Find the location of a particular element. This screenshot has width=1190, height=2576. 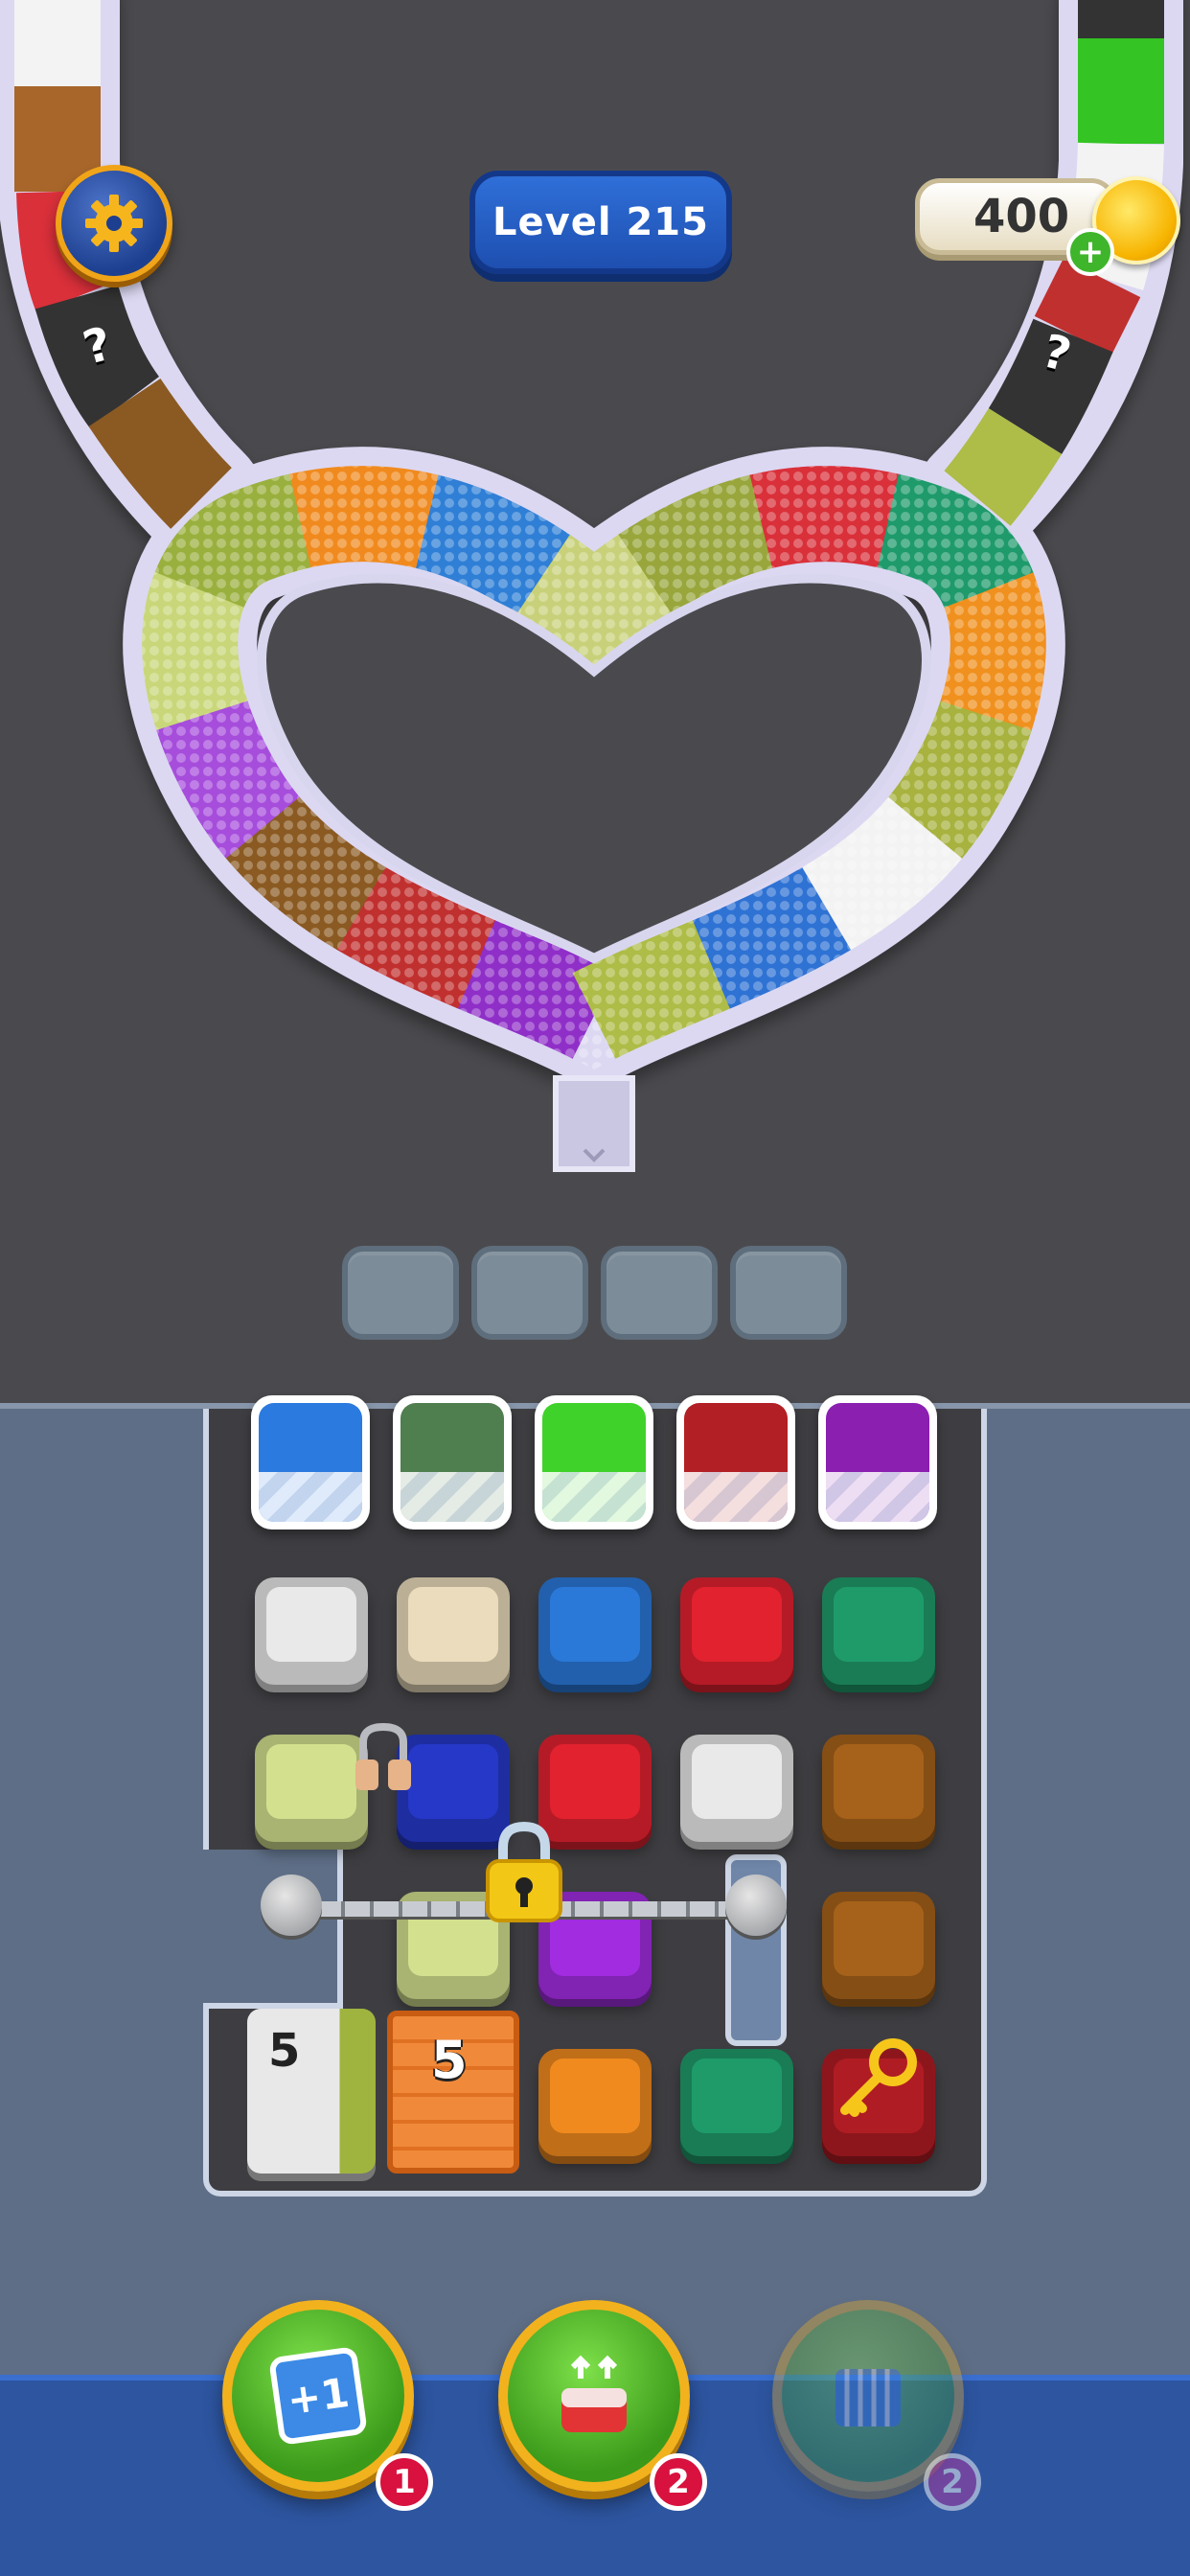

color-holder-darkred is located at coordinates (735, 1462).